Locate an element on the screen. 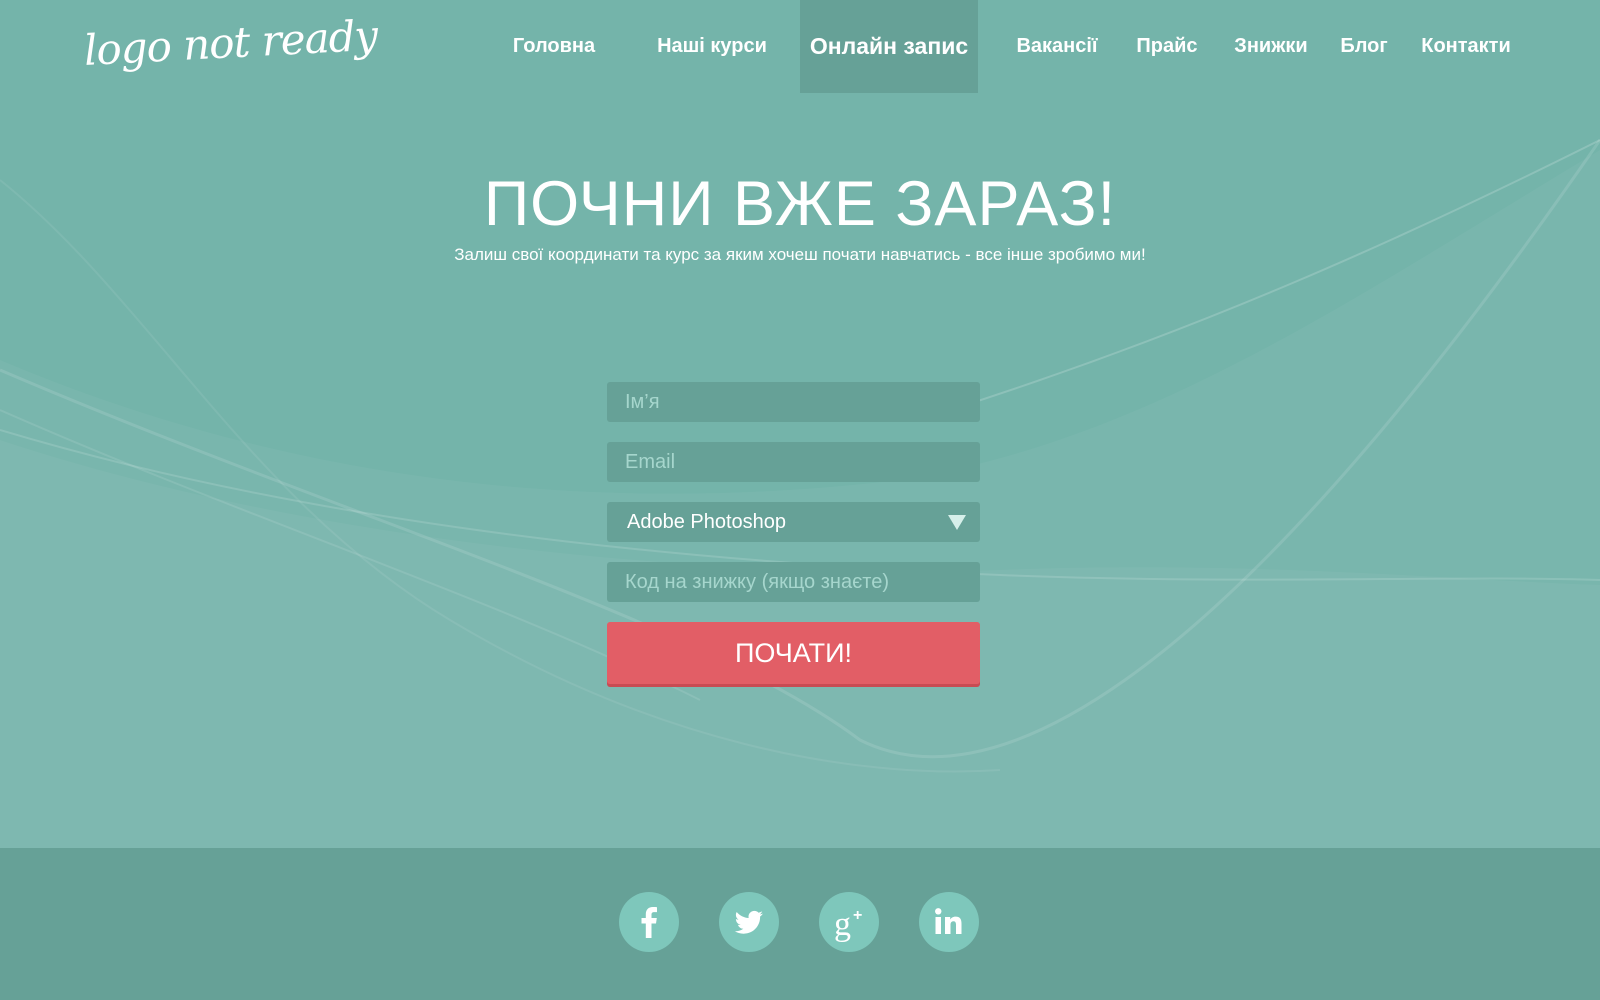  svg-text: g is located at coordinates (842, 924).